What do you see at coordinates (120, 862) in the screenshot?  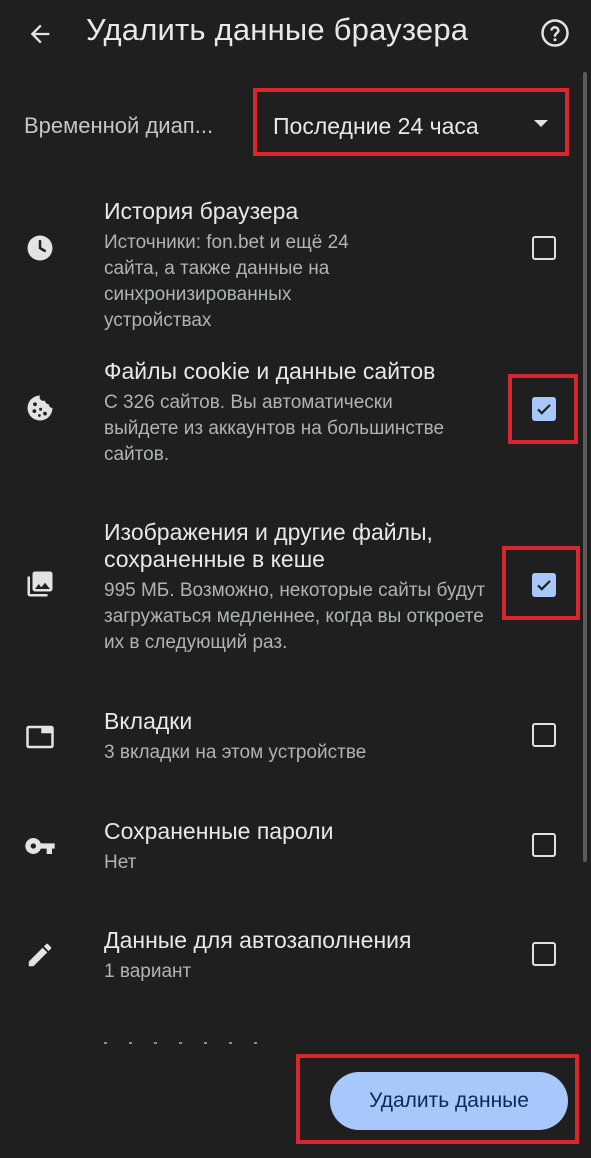 I see `option-description: Нет` at bounding box center [120, 862].